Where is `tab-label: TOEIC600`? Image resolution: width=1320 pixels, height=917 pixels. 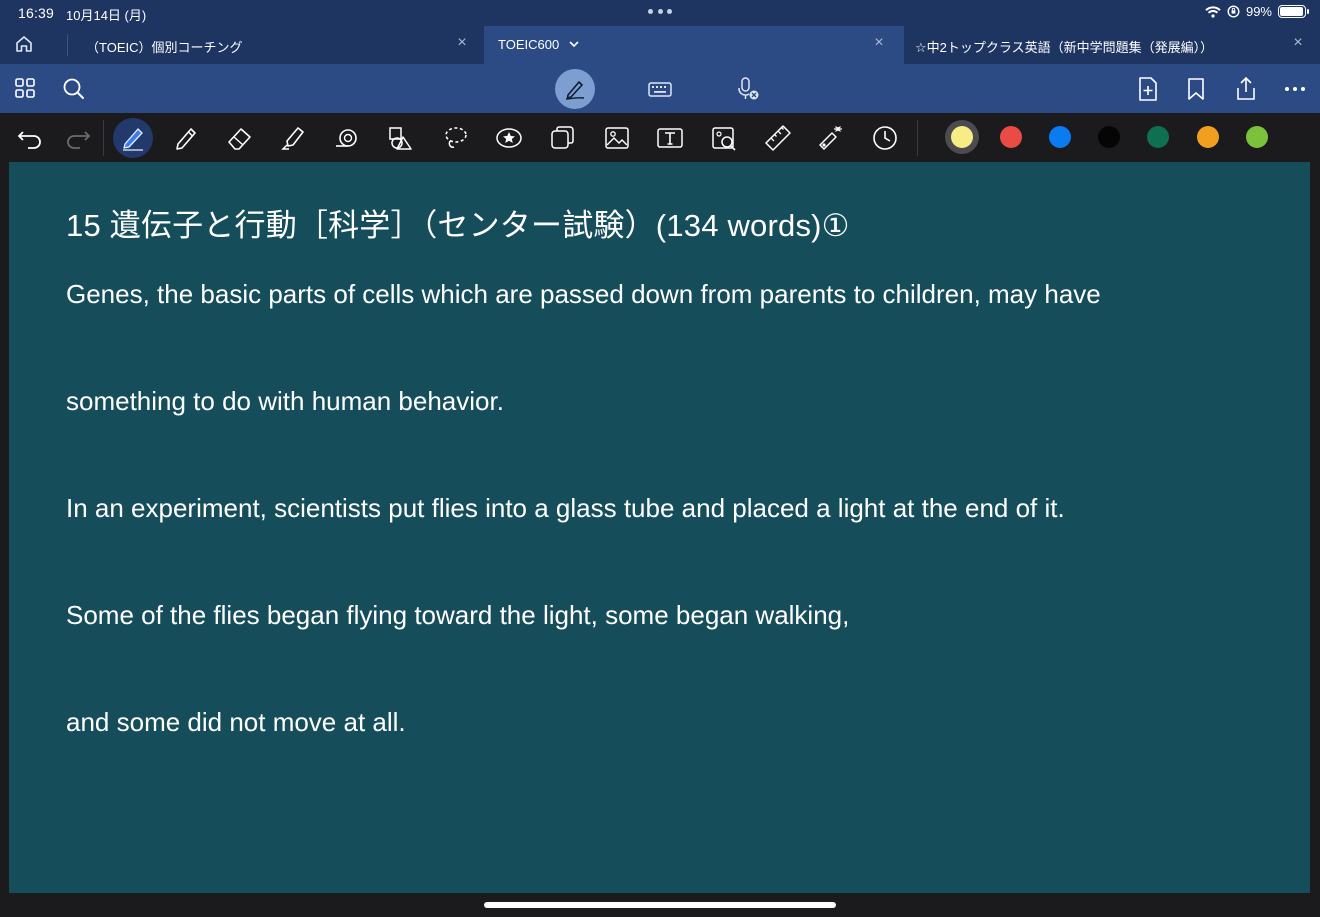 tab-label: TOEIC600 is located at coordinates (529, 44).